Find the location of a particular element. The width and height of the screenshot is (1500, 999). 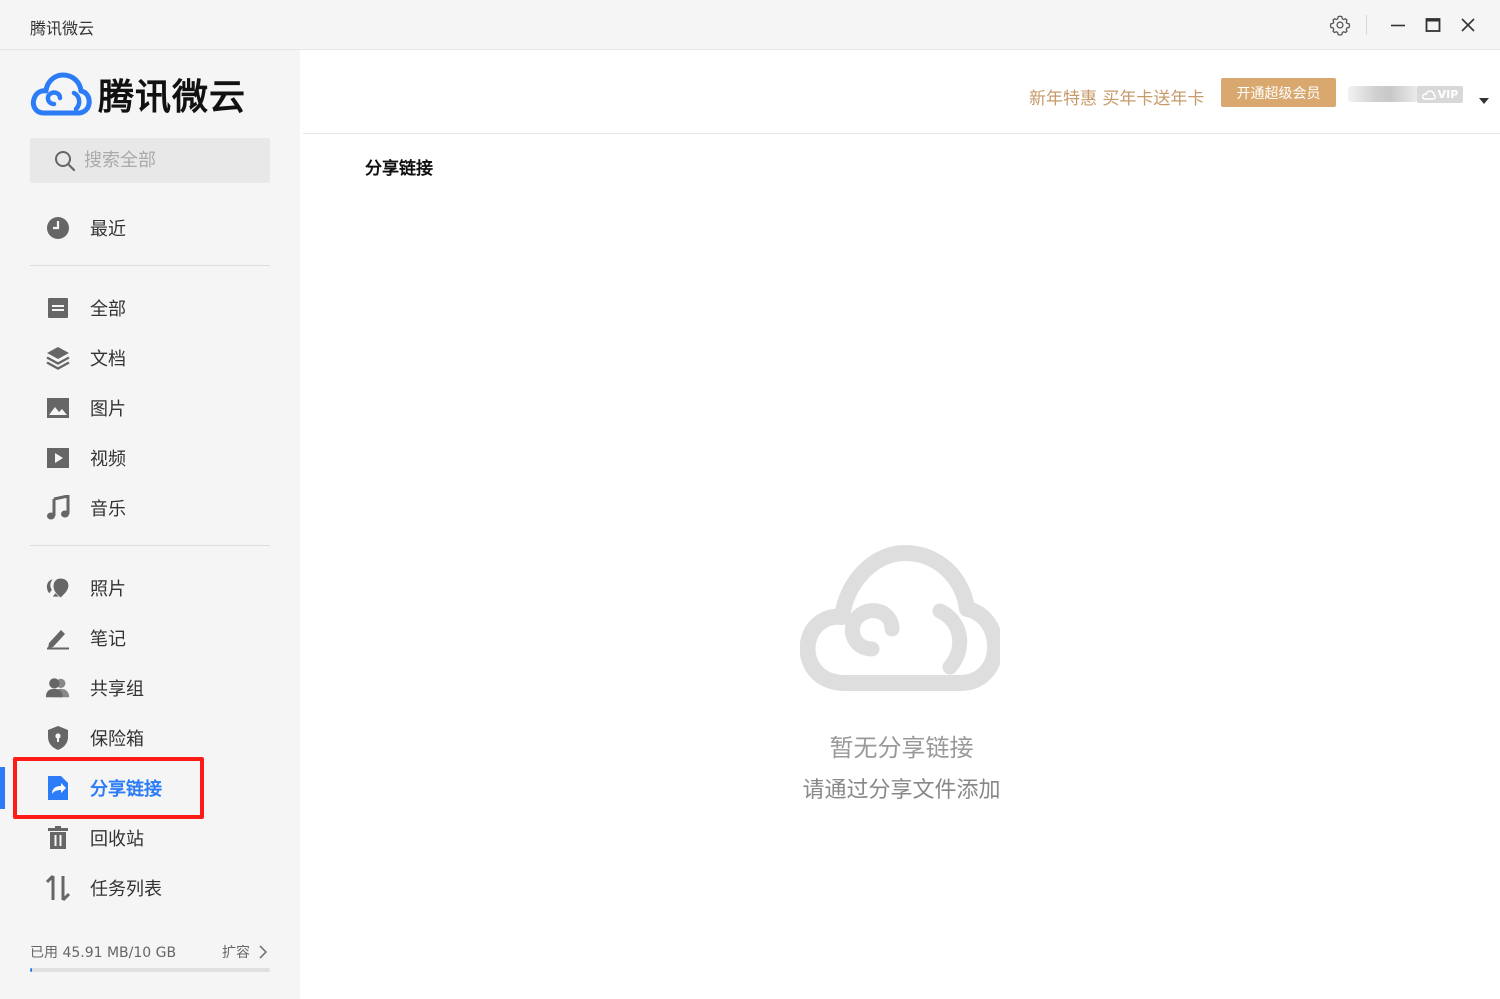

sidebar-item-docs: 文档 is located at coordinates (150, 358).